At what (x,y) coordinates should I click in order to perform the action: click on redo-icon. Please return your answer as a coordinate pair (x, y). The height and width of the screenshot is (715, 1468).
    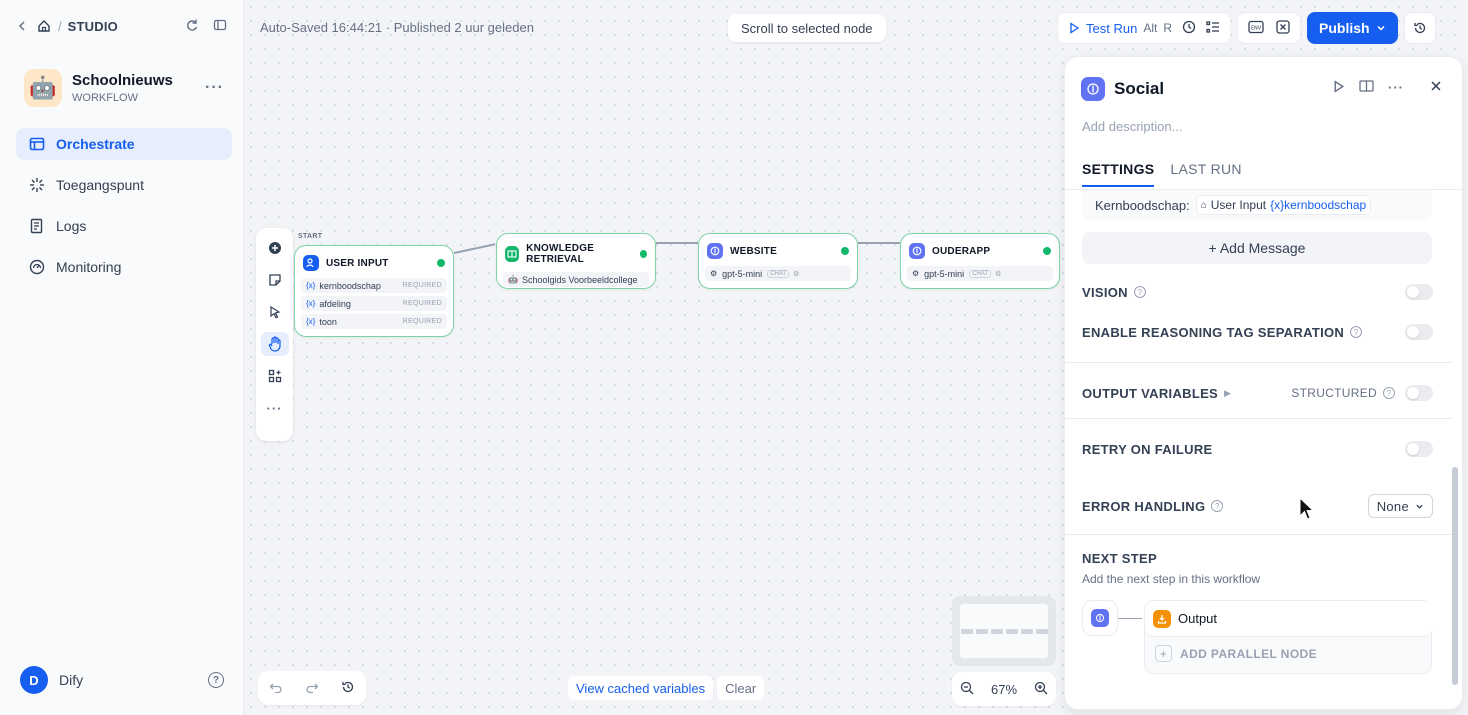
    Looking at the image, I should click on (312, 688).